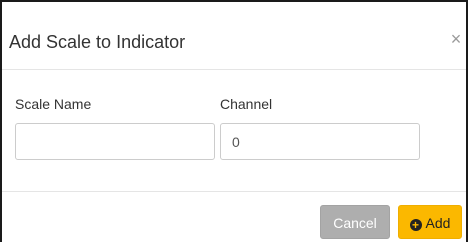 Image resolution: width=471 pixels, height=242 pixels. I want to click on scale-name-label: Scale Name, so click(53, 104).